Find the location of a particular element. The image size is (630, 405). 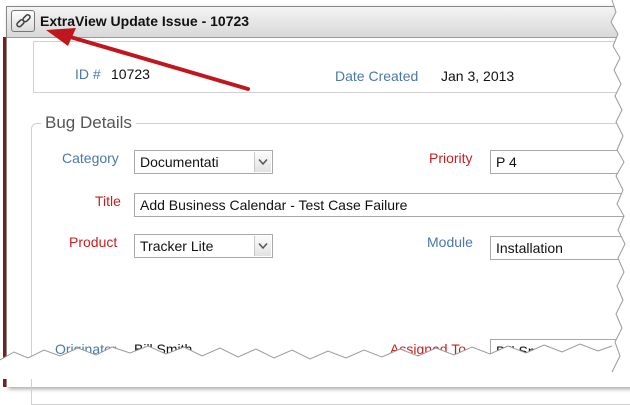

arrow-shaft is located at coordinates (154, 61).